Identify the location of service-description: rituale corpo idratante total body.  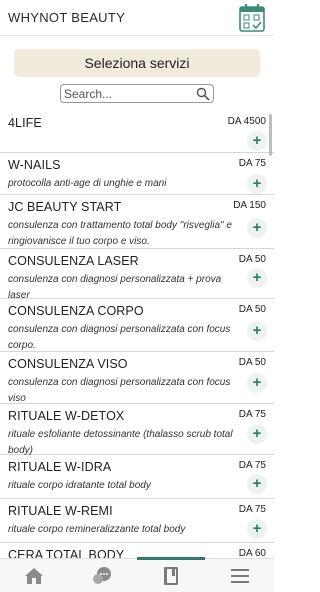
(79, 485).